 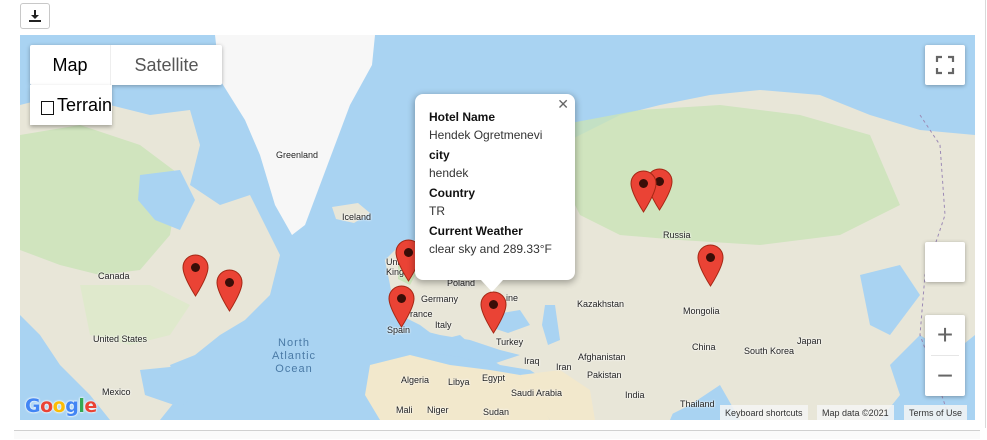 What do you see at coordinates (84, 104) in the screenshot?
I see `terrain-label: Terrain` at bounding box center [84, 104].